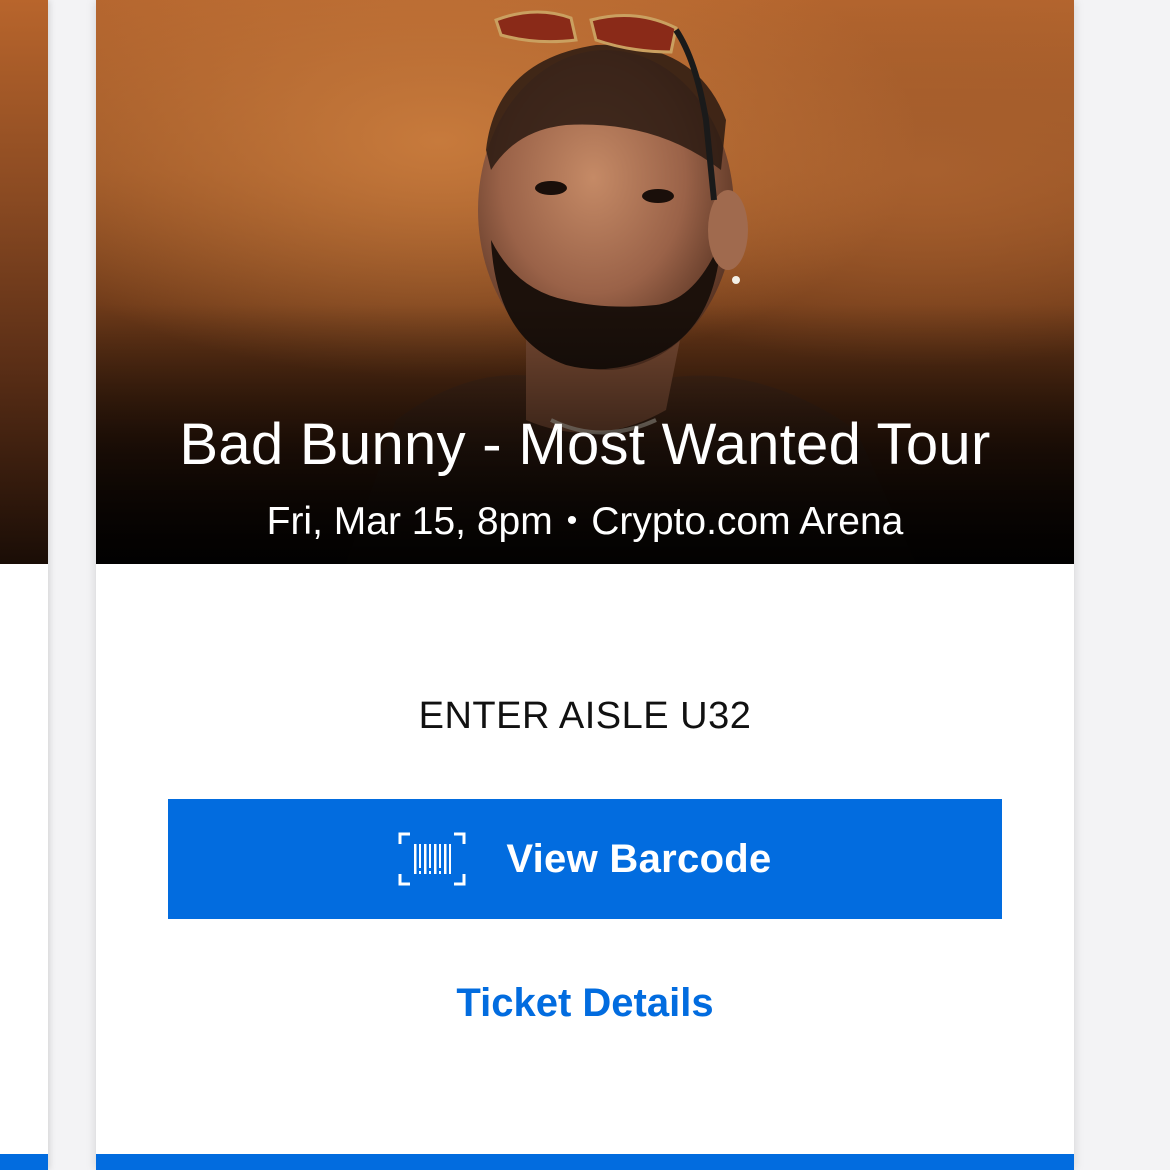  I want to click on event-title: Bad Bunny - Most Wanted Tour, so click(585, 444).